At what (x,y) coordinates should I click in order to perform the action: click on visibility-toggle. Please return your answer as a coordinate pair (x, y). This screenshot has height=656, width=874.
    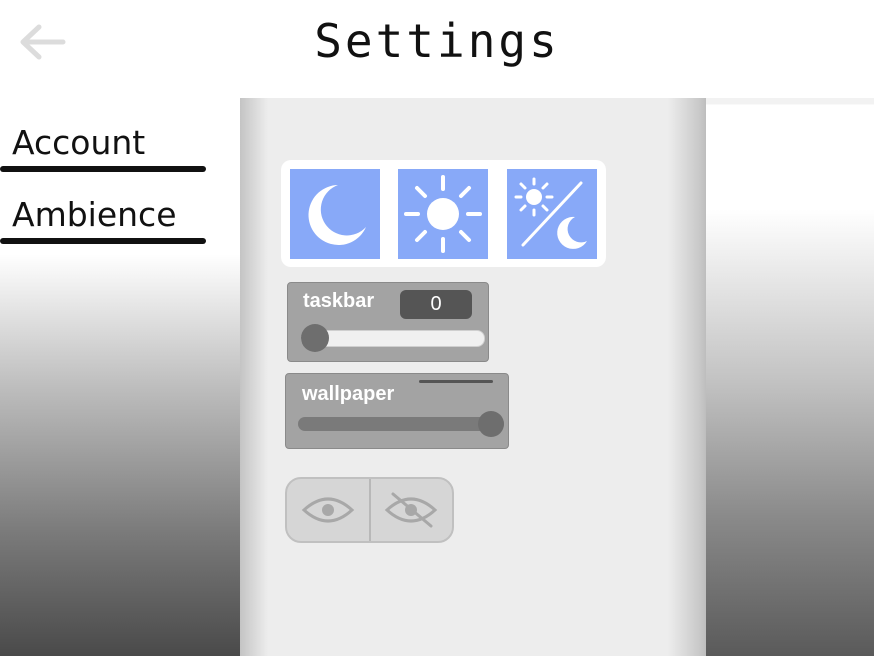
    Looking at the image, I should click on (369, 510).